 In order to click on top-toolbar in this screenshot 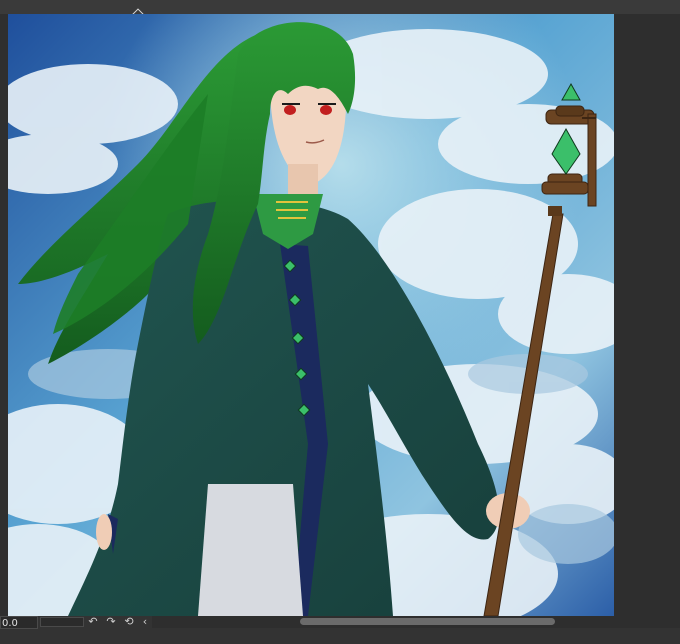, I will do `click(340, 10)`.